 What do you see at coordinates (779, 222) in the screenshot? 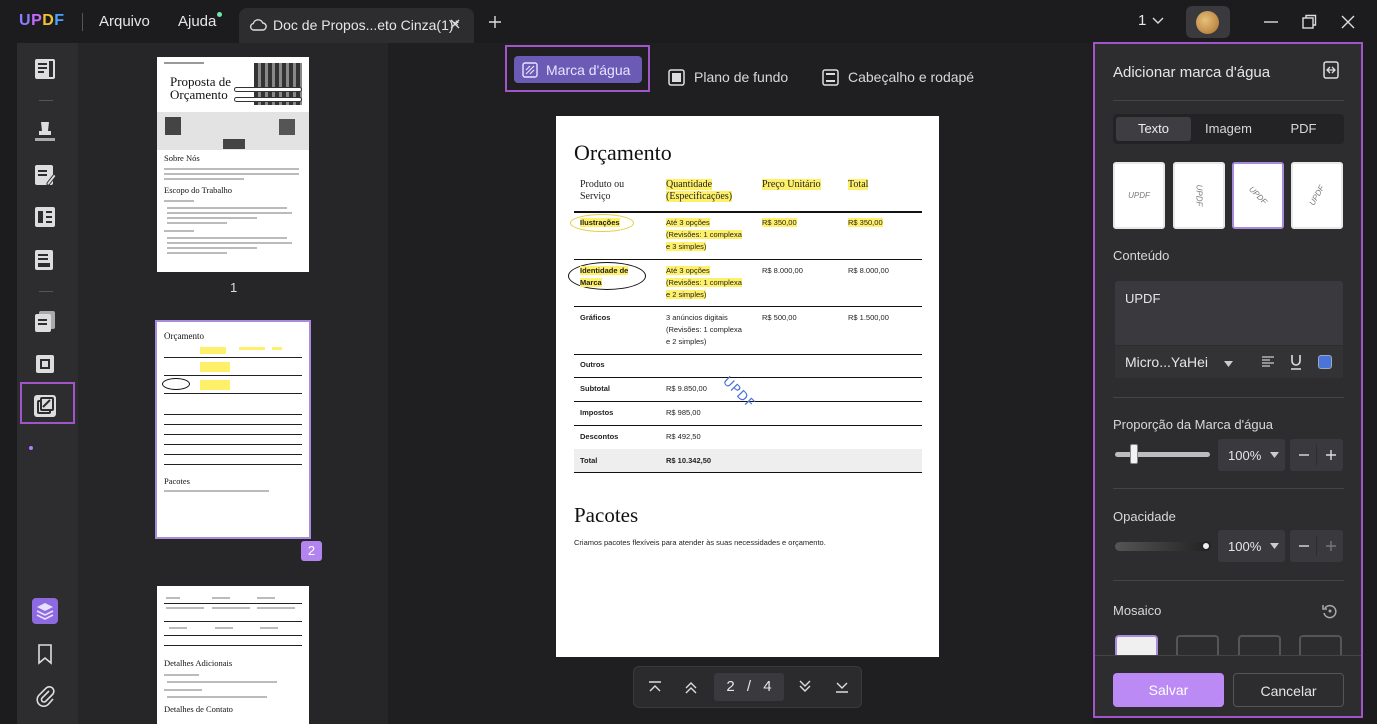
I see `table-cell-price: R$ 350,00` at bounding box center [779, 222].